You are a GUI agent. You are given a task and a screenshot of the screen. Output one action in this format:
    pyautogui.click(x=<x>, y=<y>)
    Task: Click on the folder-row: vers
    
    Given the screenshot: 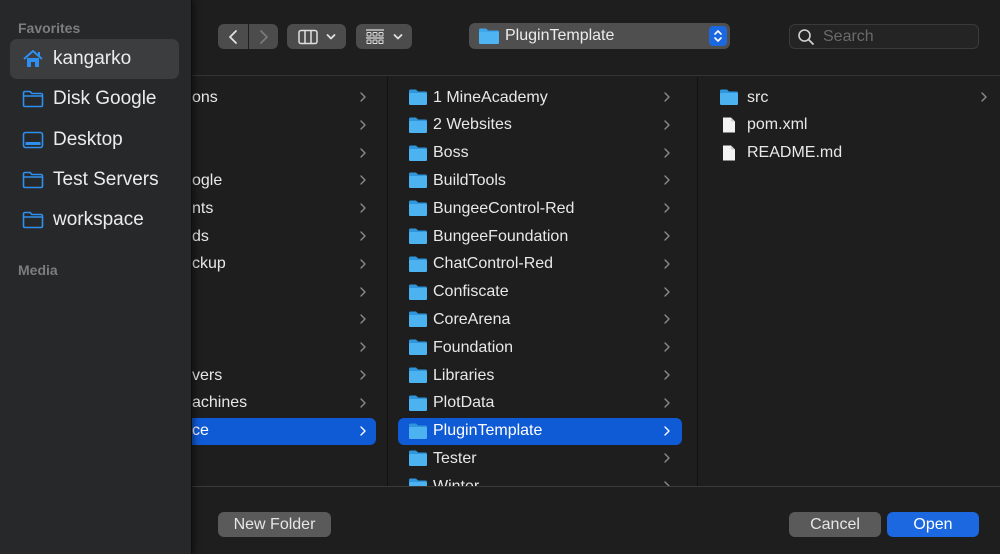 What is the action you would take?
    pyautogui.click(x=284, y=375)
    